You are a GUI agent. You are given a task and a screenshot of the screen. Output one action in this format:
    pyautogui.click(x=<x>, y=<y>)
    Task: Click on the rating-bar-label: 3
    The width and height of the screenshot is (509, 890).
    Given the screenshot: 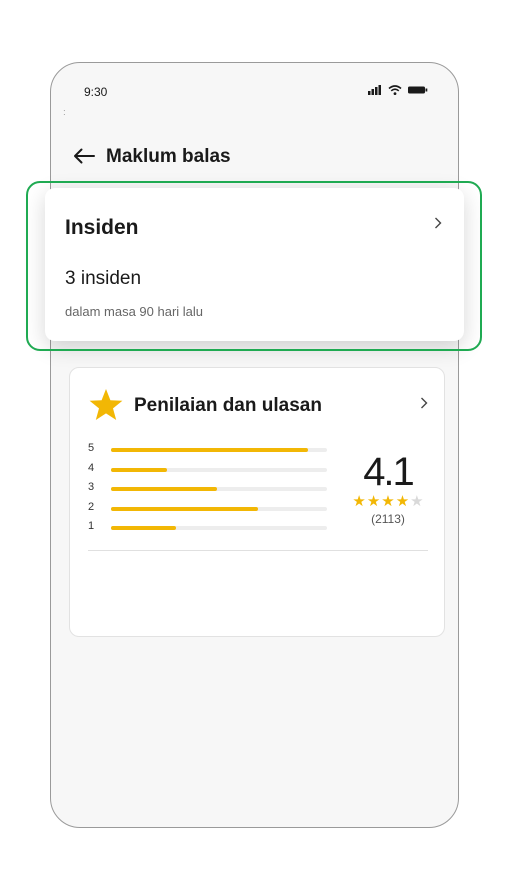 What is the action you would take?
    pyautogui.click(x=91, y=487)
    